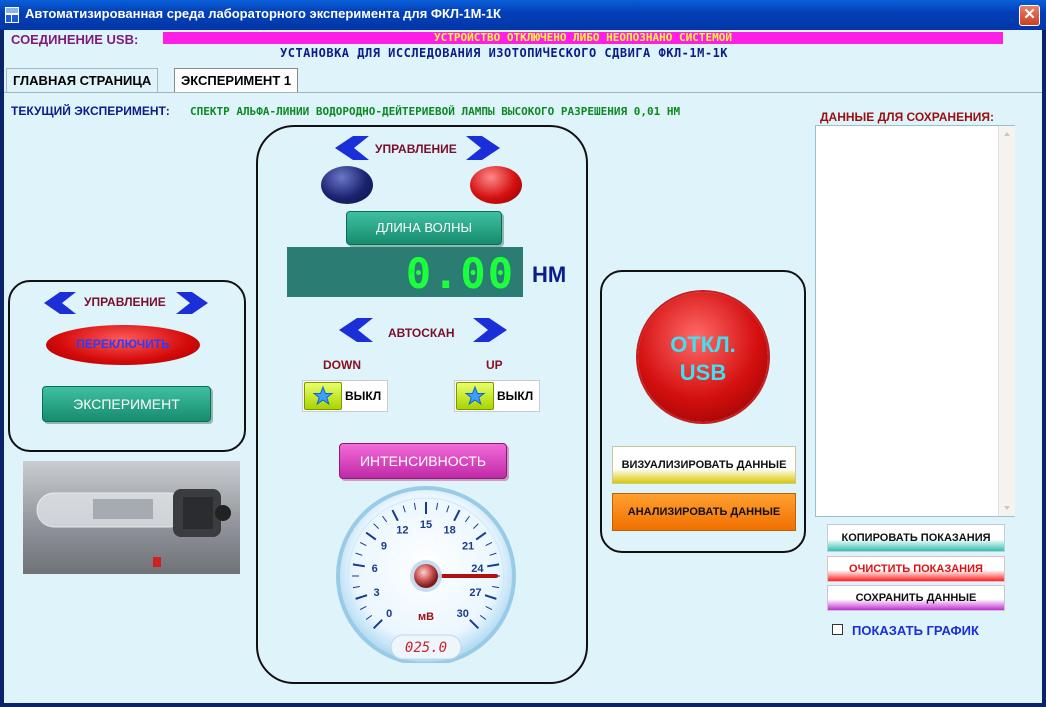  Describe the element at coordinates (475, 593) in the screenshot. I see `gauge-tick-label: 27` at that location.